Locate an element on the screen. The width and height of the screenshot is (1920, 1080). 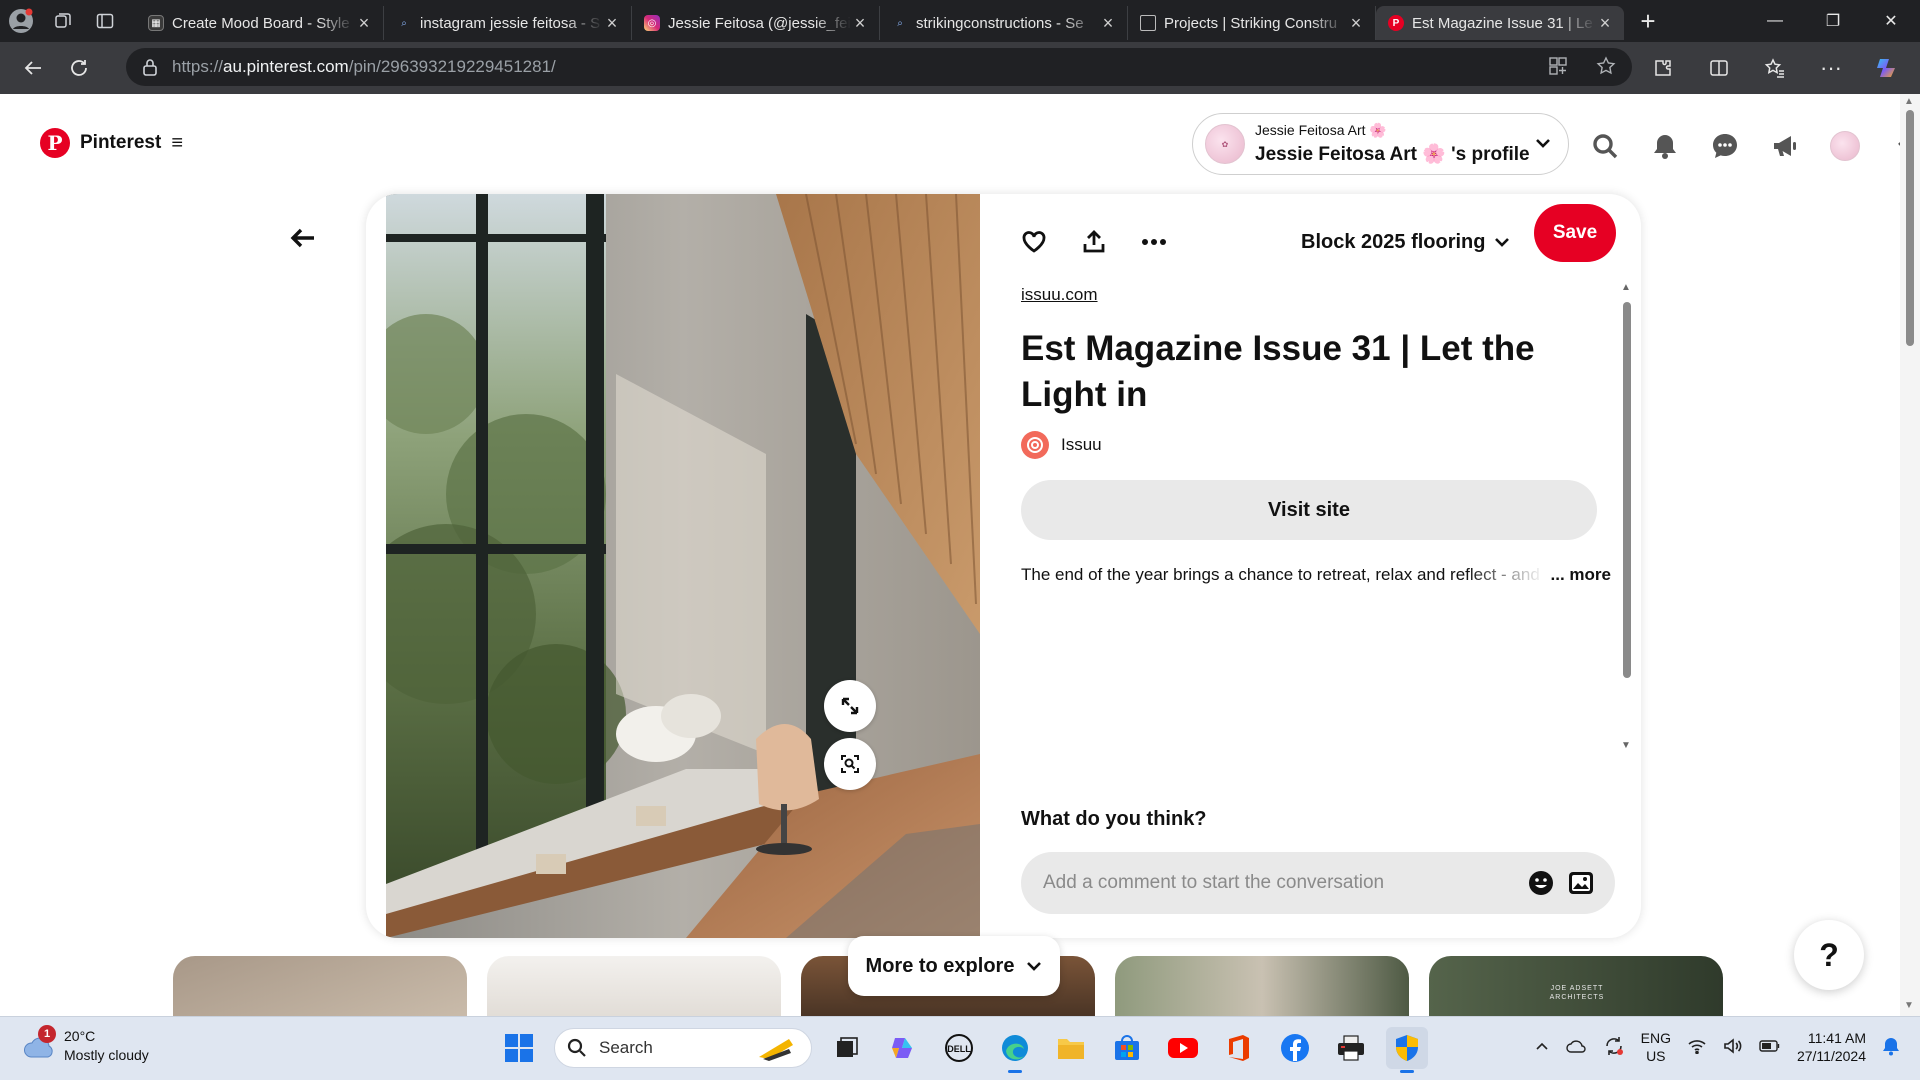
pinterest-logo: P Pinterest ≡ is located at coordinates (111, 143).